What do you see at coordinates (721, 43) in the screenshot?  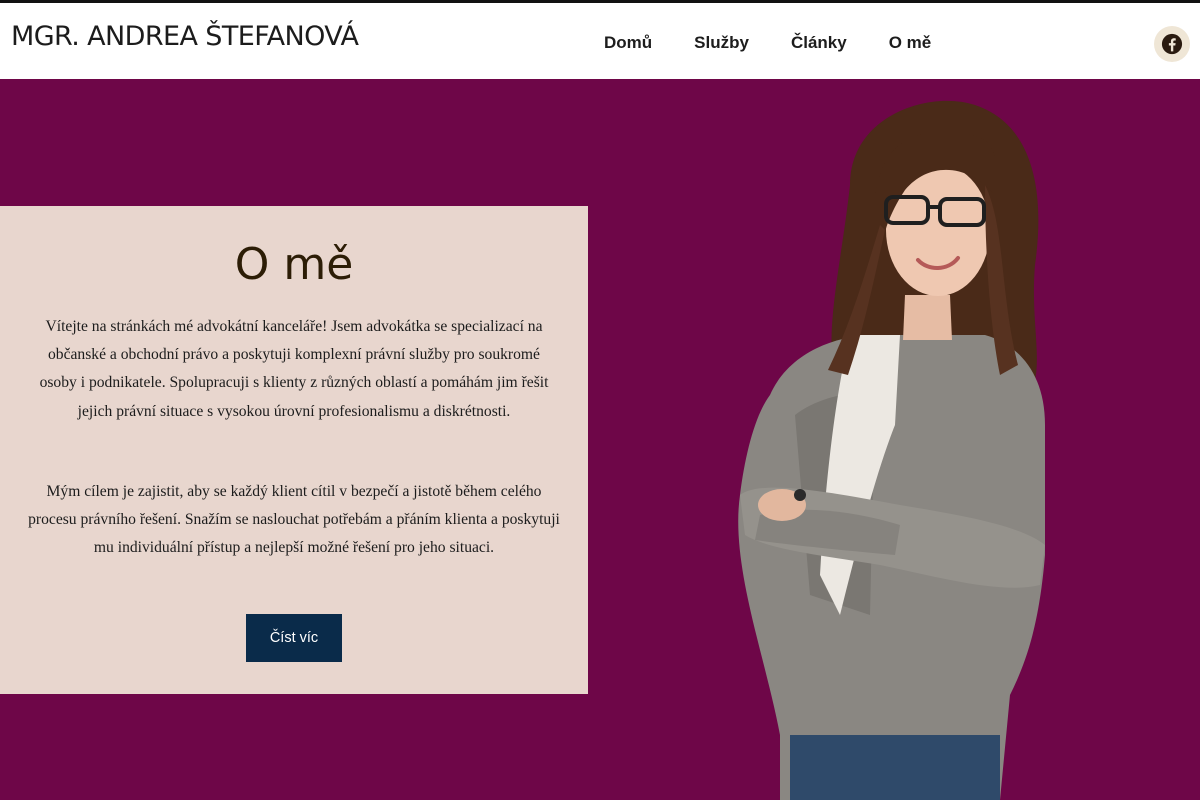 I see `nav-item-services: Služby` at bounding box center [721, 43].